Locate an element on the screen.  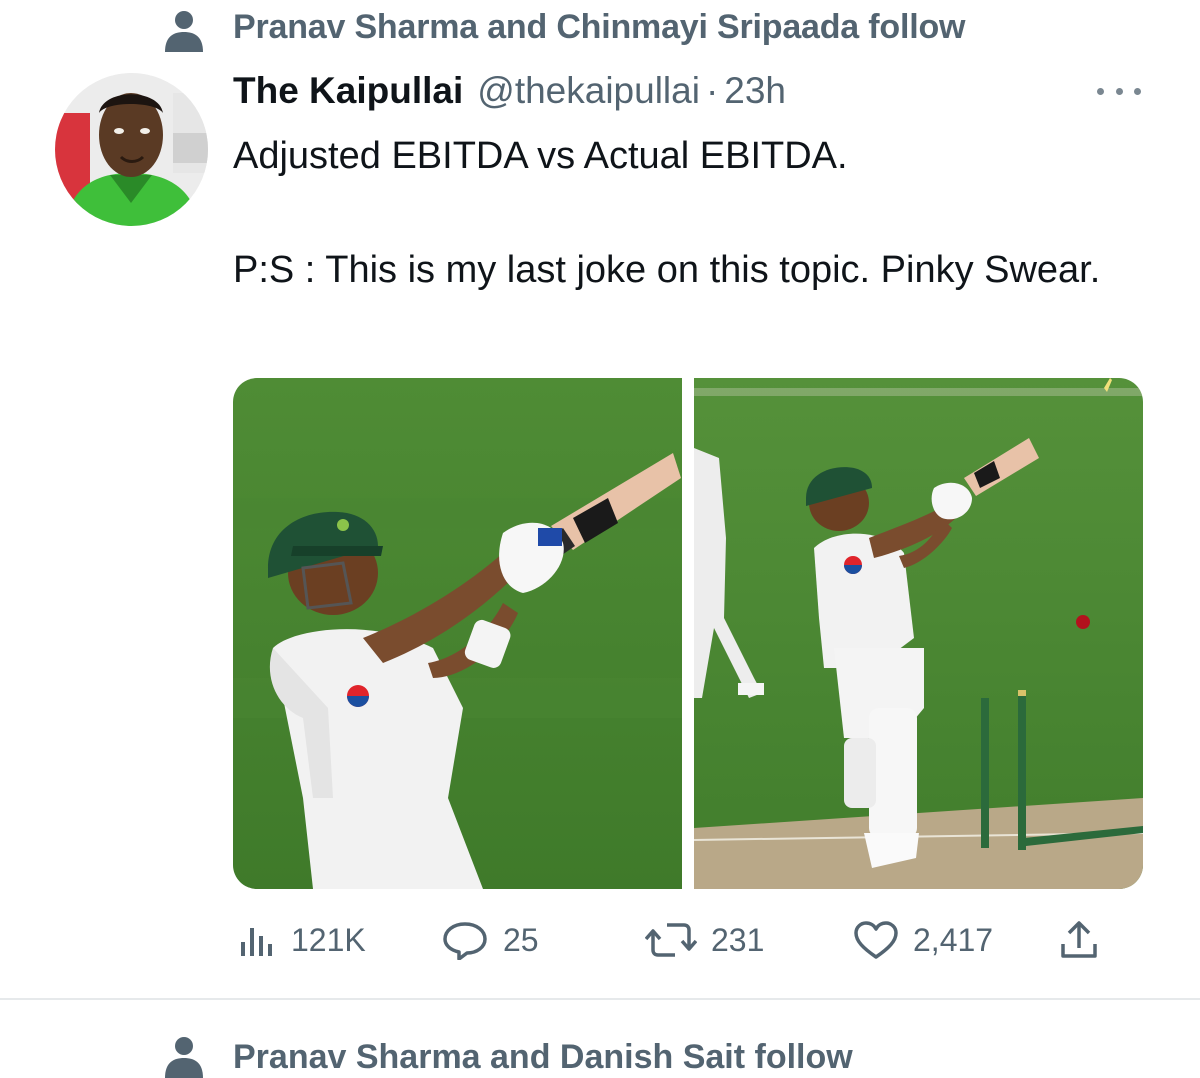
timestamp: 23h is located at coordinates (755, 91).